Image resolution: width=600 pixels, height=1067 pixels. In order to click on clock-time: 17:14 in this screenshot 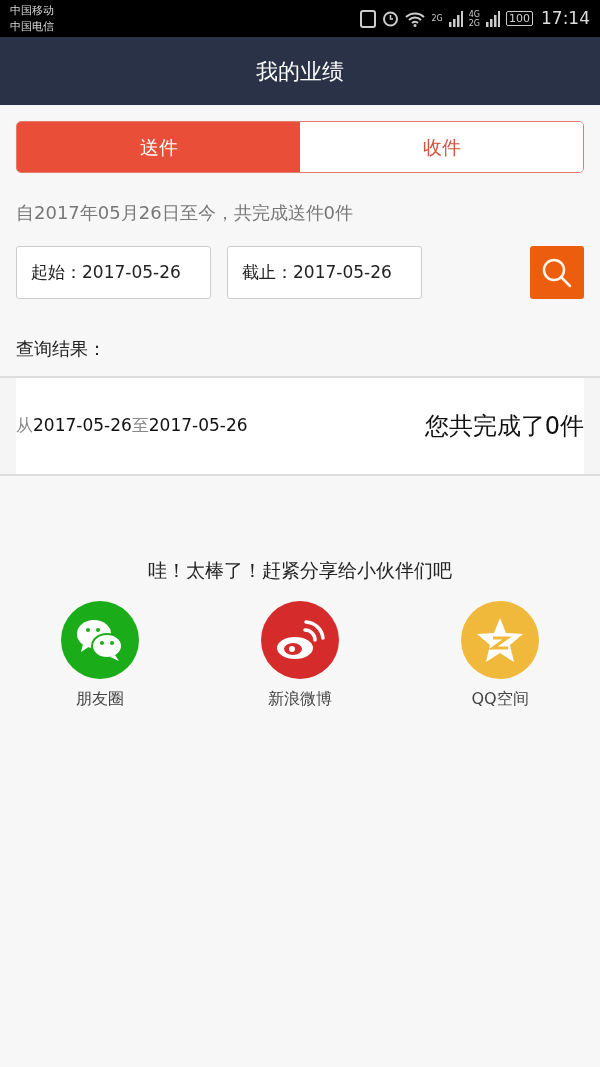, I will do `click(565, 18)`.